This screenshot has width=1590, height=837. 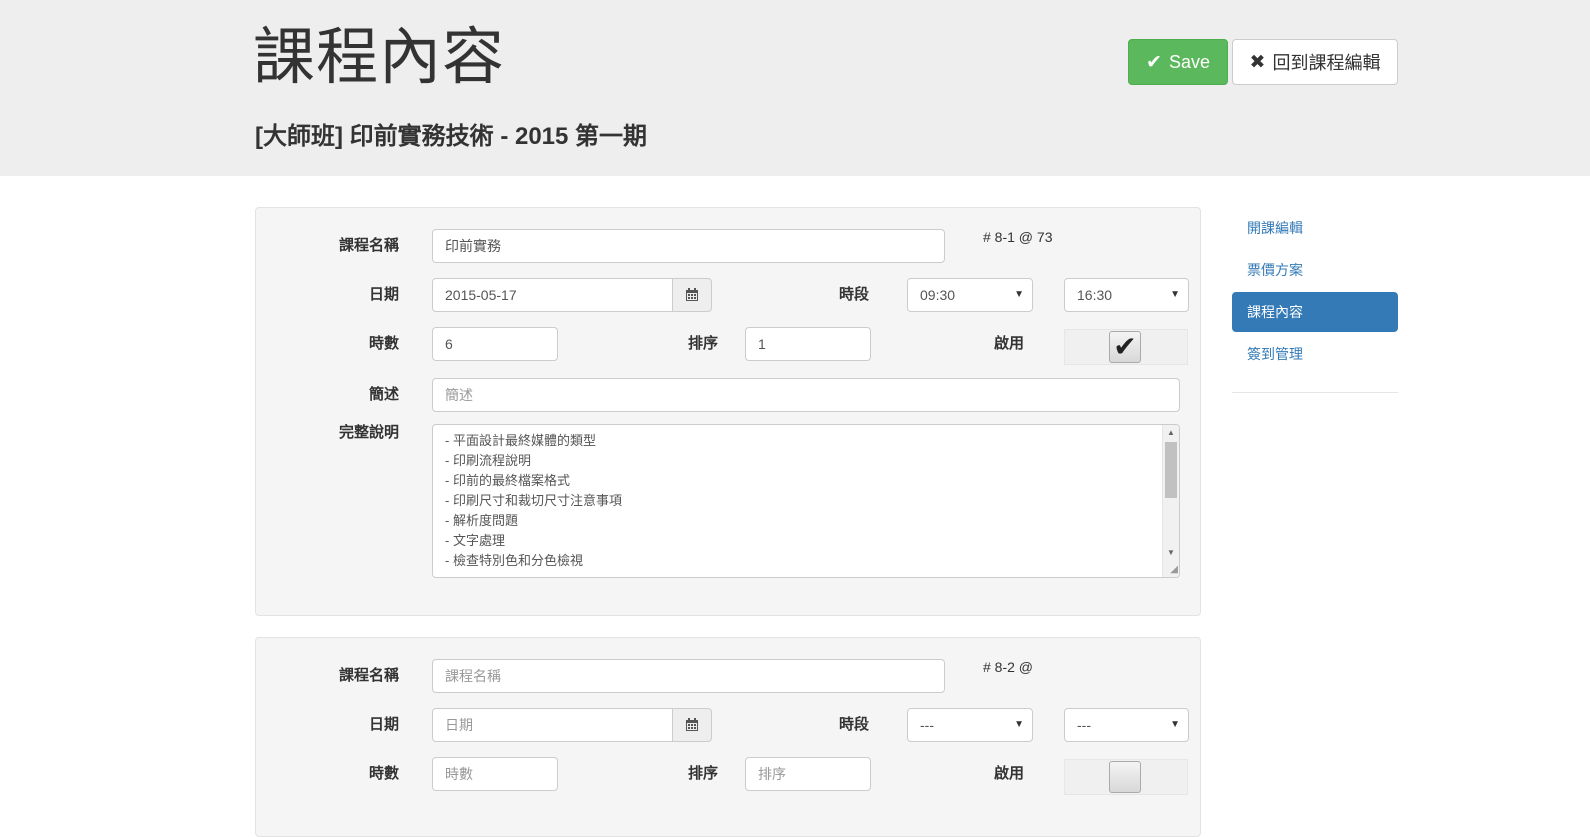 I want to click on resize-handle-icon: ◢, so click(x=1172, y=570).